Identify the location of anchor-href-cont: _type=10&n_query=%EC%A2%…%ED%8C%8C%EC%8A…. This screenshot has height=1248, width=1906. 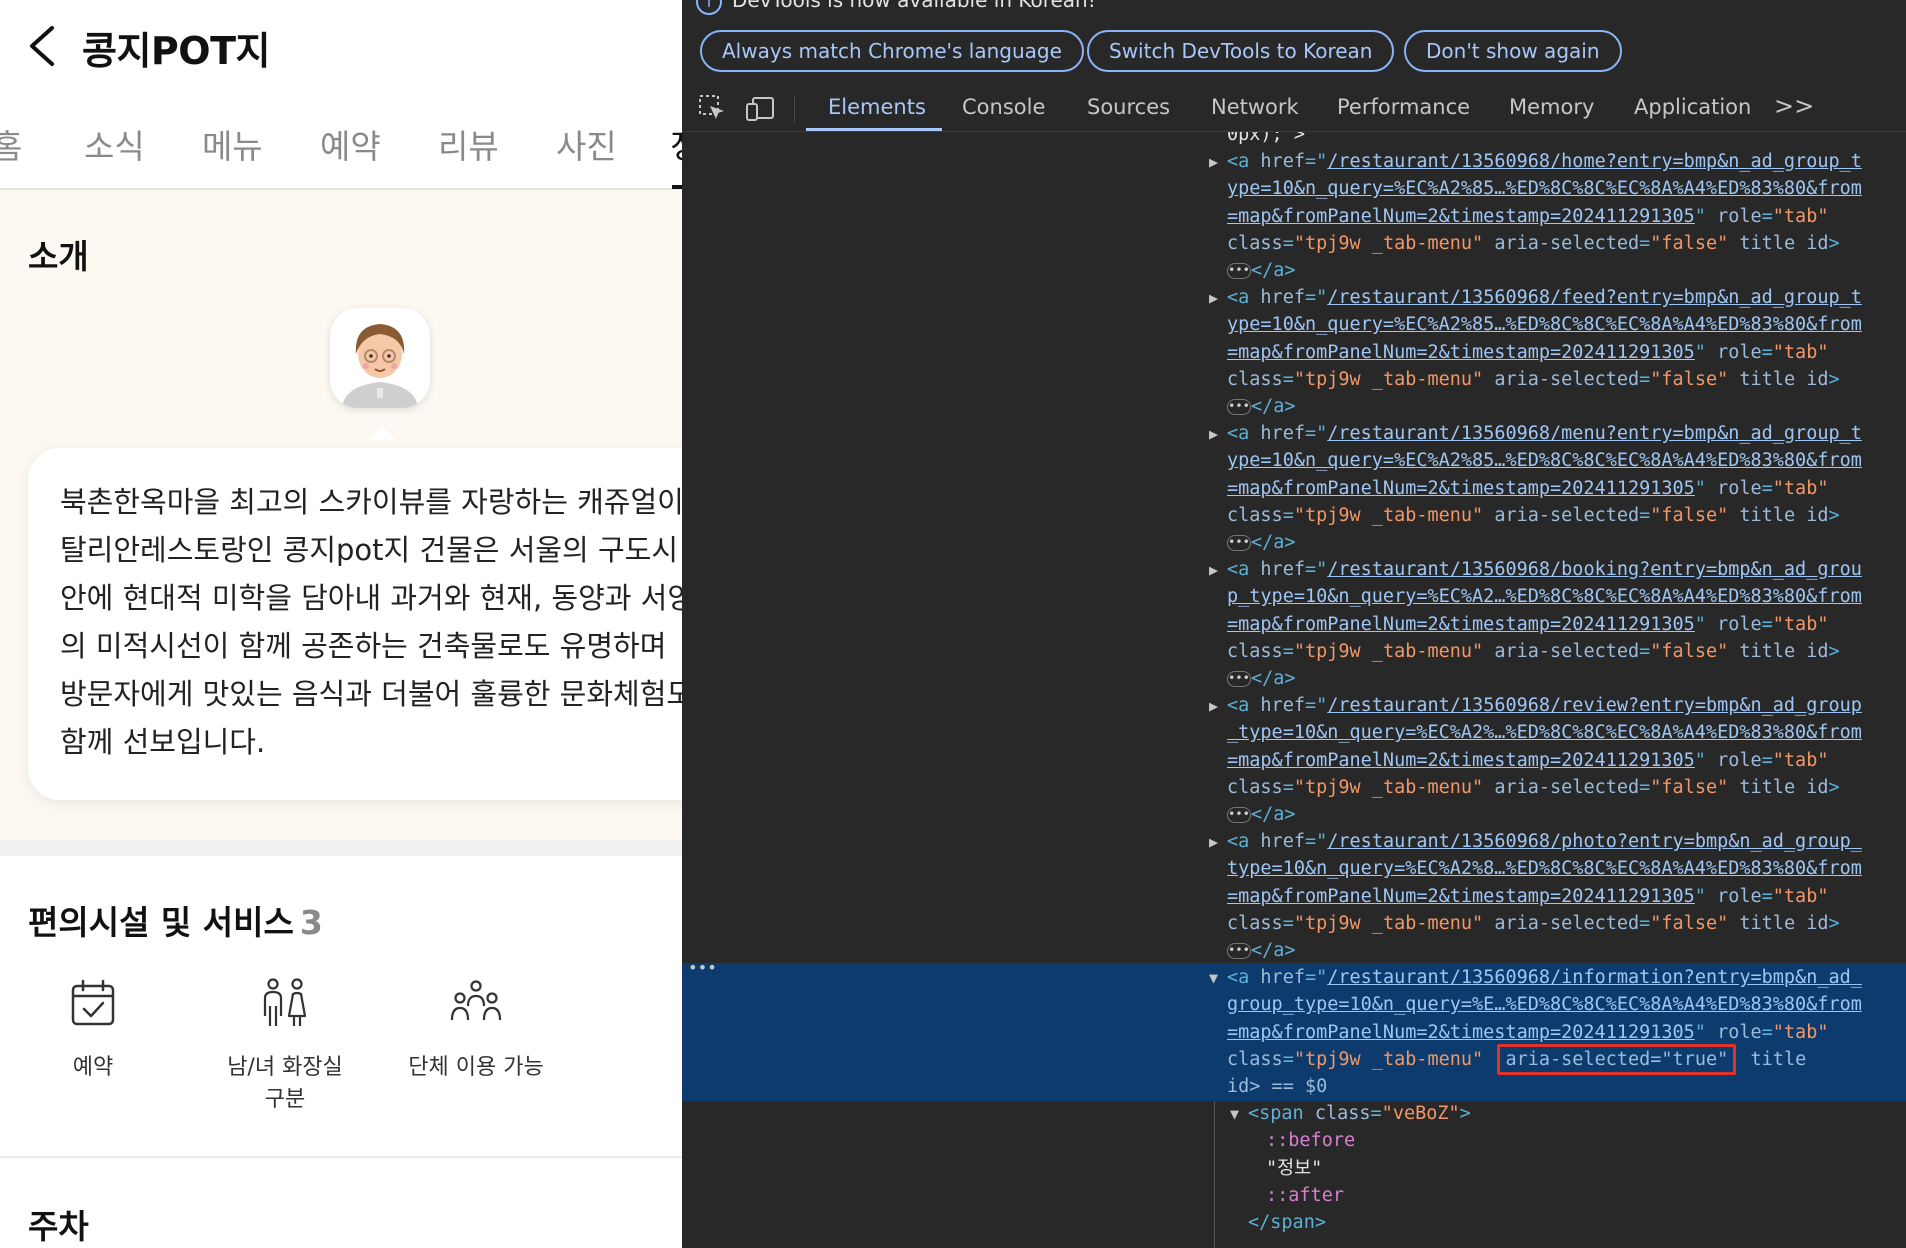
(1544, 733).